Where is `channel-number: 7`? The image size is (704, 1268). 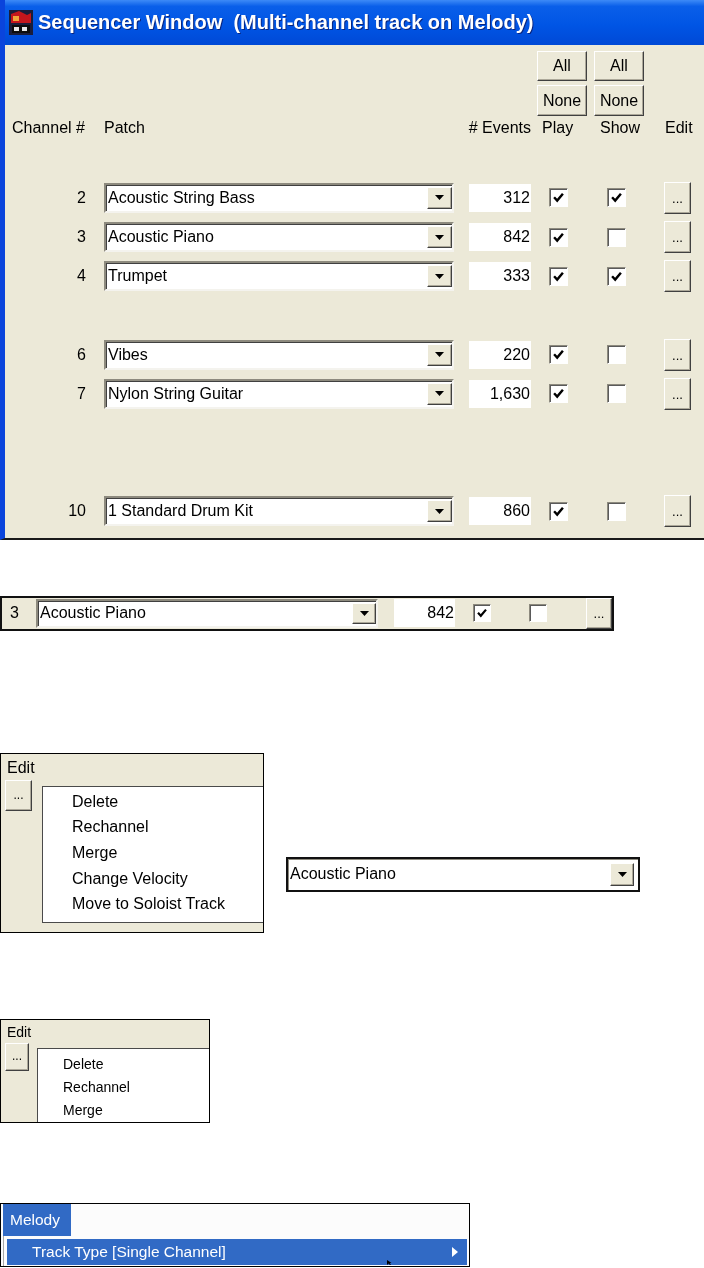
channel-number: 7 is located at coordinates (81, 393).